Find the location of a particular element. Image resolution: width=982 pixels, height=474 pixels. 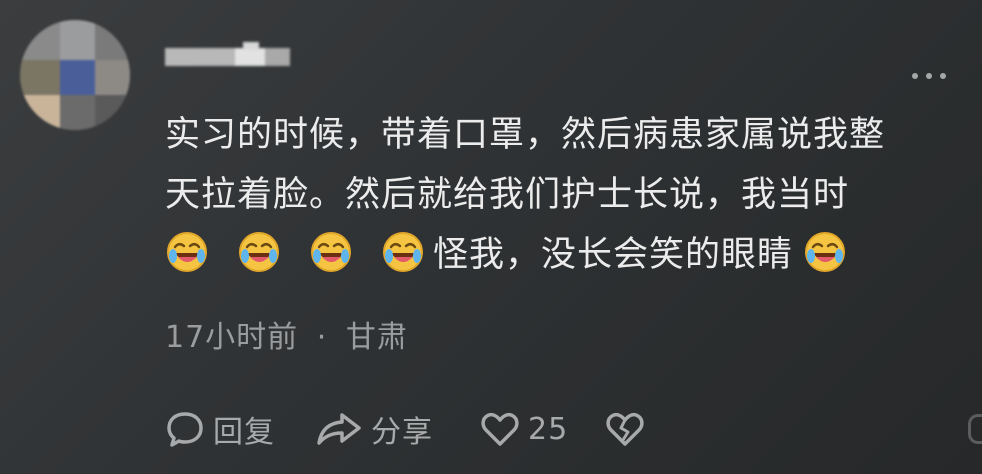

comment-meta: 17小时前 · 甘肃 is located at coordinates (286, 334).